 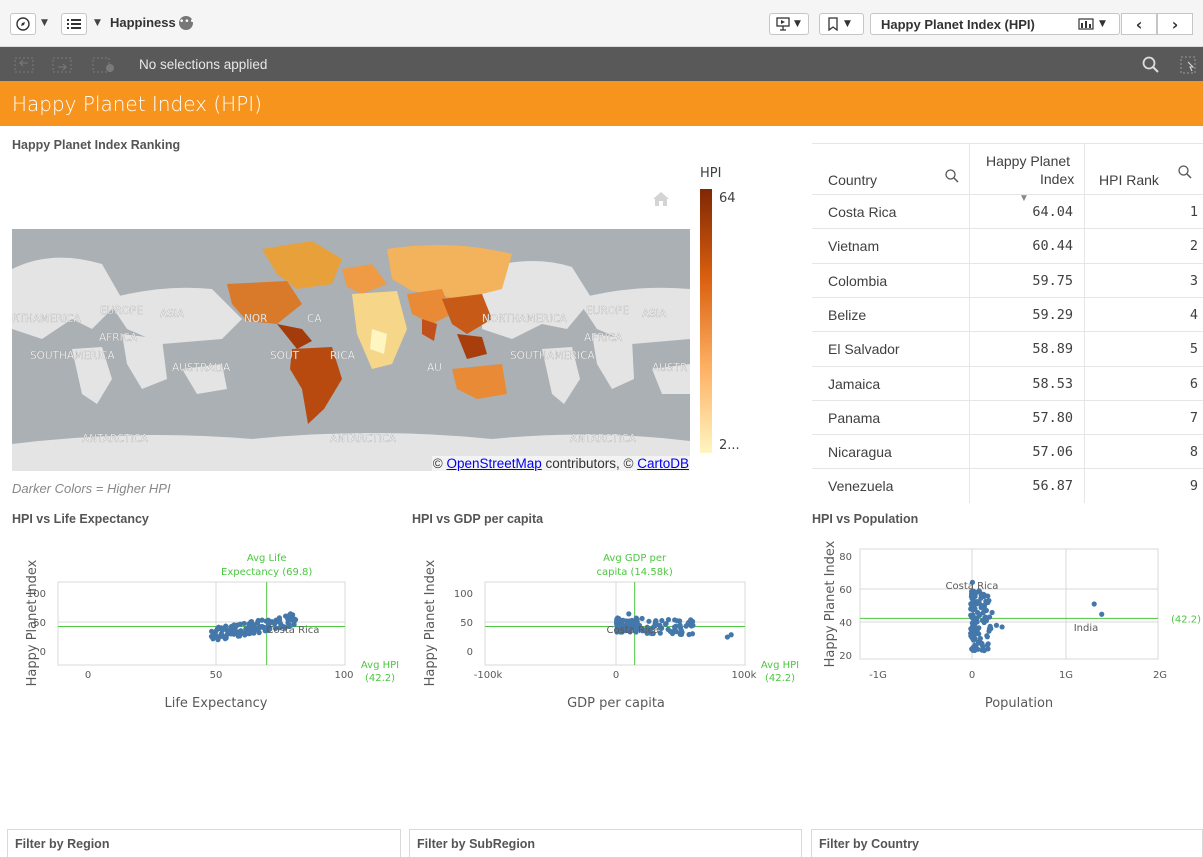 I want to click on smart-search-icon, so click(x=1189, y=65).